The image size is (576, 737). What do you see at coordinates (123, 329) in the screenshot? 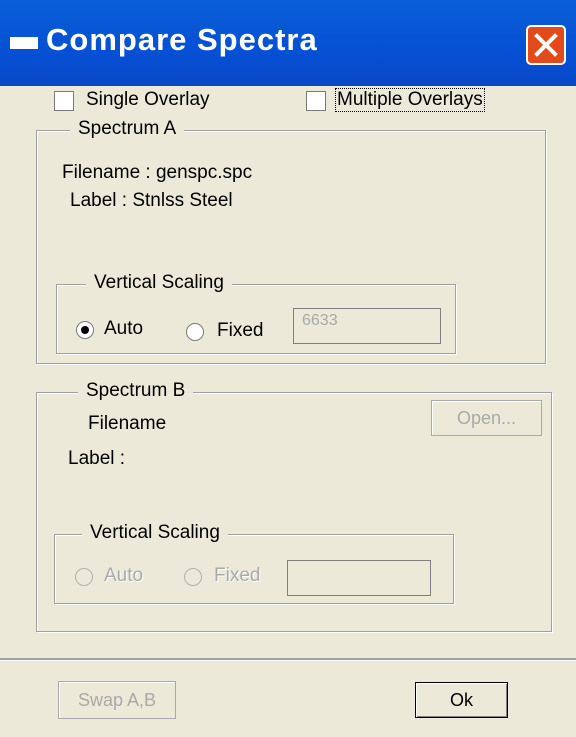
I see `spectrum-a-auto-label: Auto` at bounding box center [123, 329].